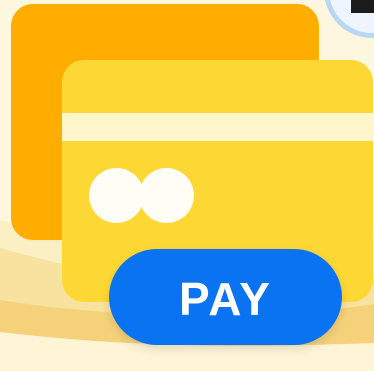 This screenshot has height=371, width=374. I want to click on pay-button-label: PAY, so click(225, 299).